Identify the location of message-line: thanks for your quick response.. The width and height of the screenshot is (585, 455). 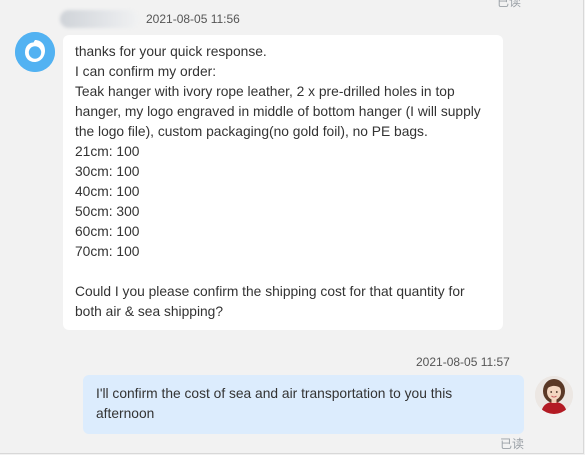
(171, 51).